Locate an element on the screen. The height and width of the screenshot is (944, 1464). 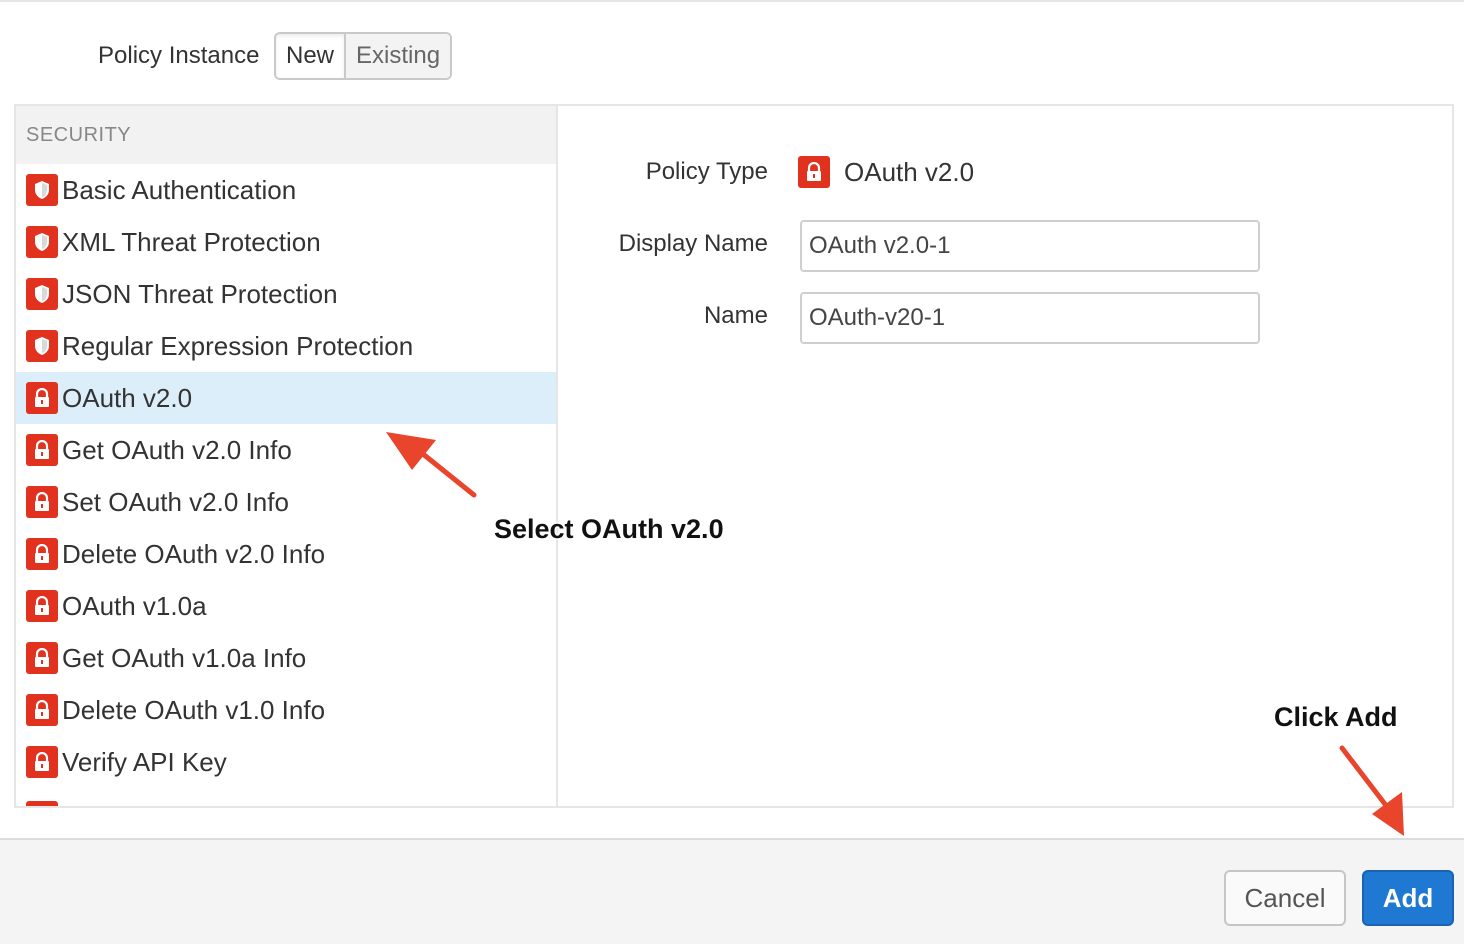
annotation-click-add: Click Add is located at coordinates (1336, 717).